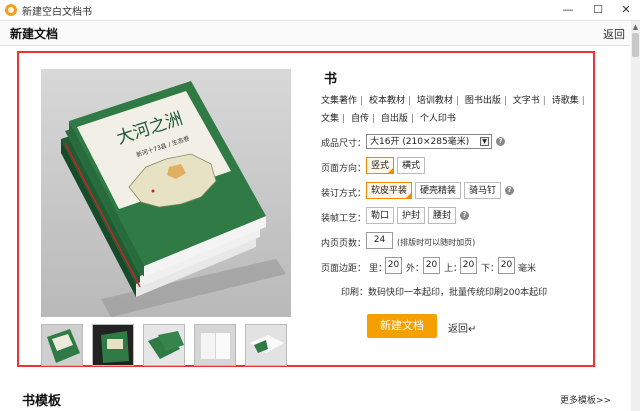  I want to click on craft-flap: 勒口, so click(380, 215).